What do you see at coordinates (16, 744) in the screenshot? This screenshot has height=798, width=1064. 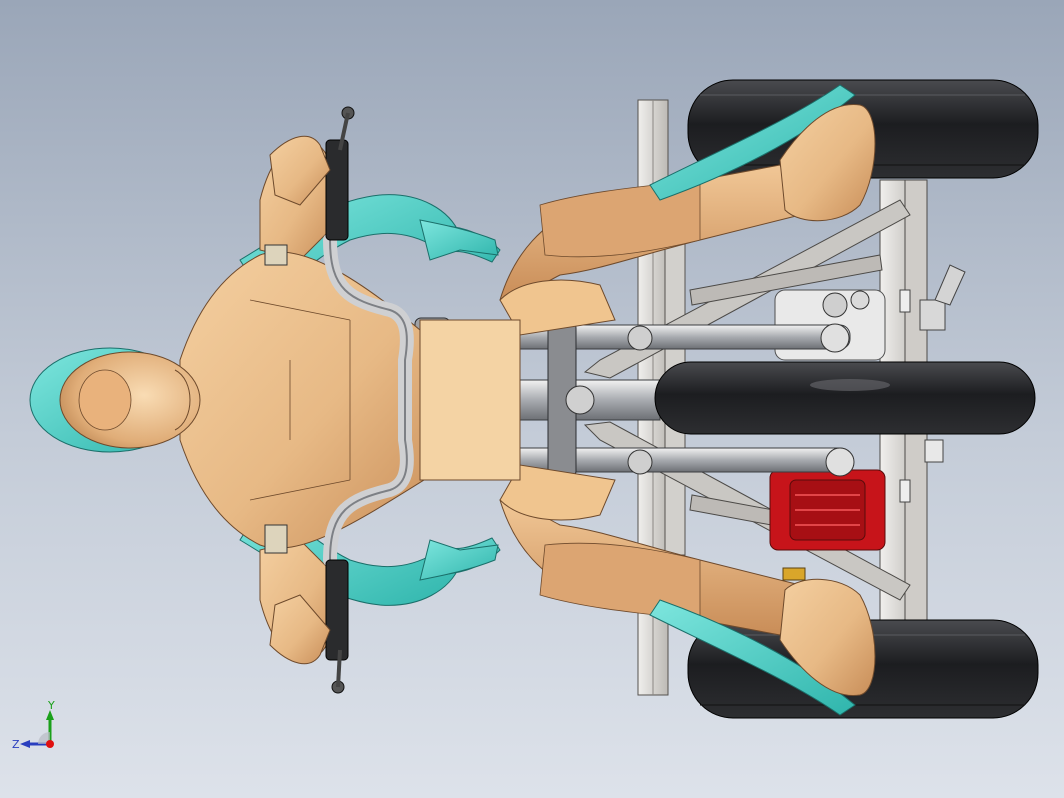 I see `z-axis-label: Z` at bounding box center [16, 744].